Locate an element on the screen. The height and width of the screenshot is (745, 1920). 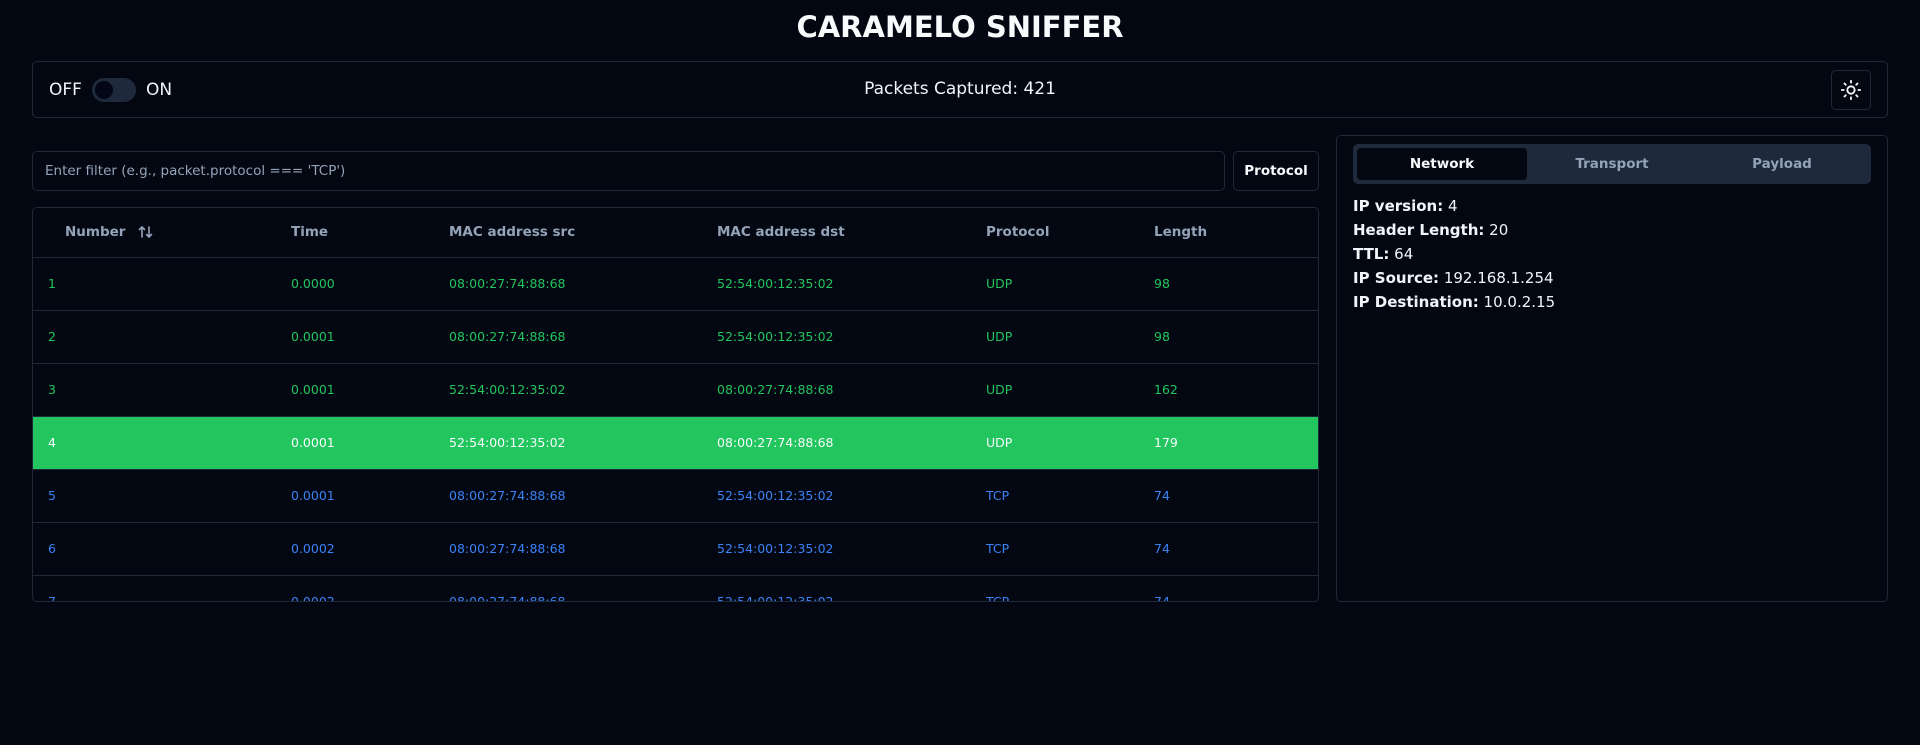
detail-value: 20 is located at coordinates (1499, 230).